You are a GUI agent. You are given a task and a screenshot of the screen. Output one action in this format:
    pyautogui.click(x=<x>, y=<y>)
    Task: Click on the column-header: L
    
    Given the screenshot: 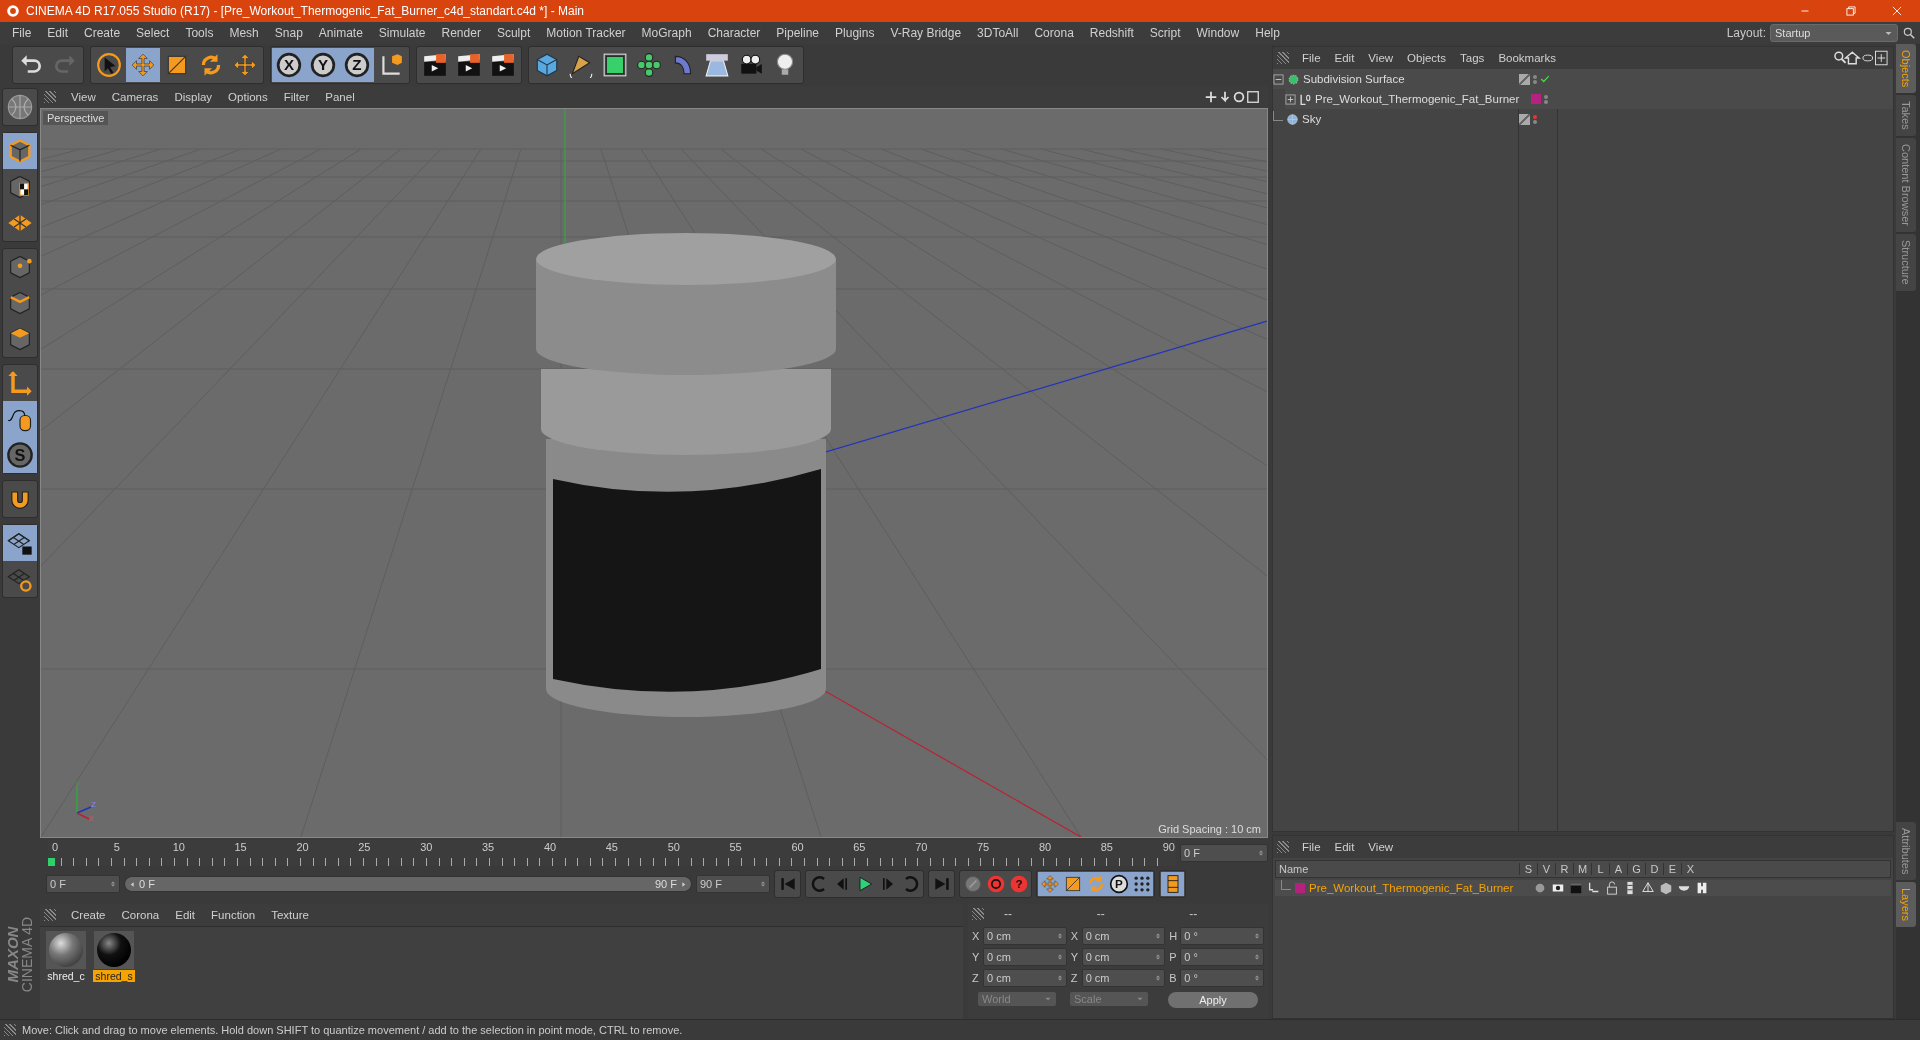 What is the action you would take?
    pyautogui.click(x=1600, y=869)
    